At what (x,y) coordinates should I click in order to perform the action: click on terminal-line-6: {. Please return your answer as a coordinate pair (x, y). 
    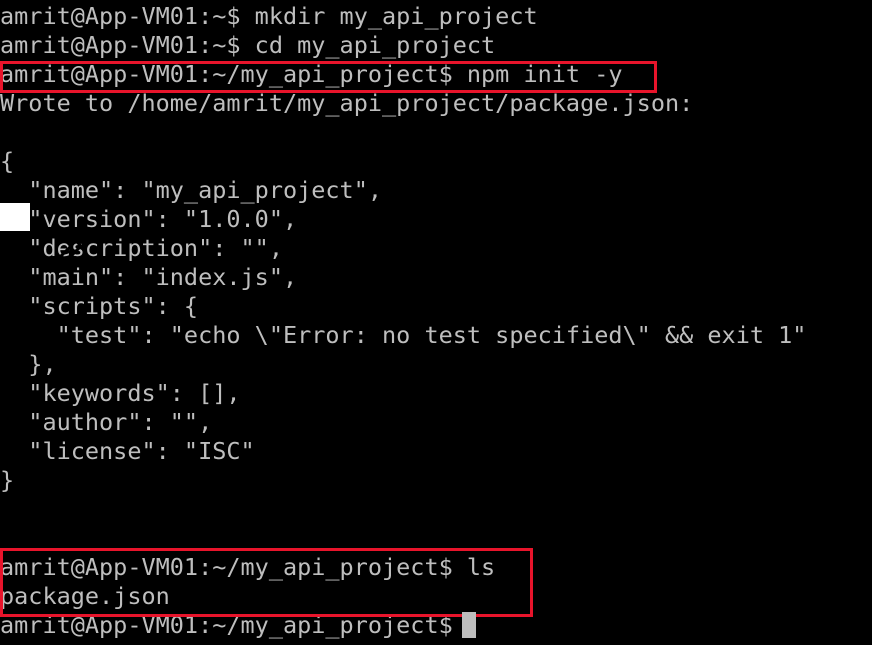
    Looking at the image, I should click on (7, 161).